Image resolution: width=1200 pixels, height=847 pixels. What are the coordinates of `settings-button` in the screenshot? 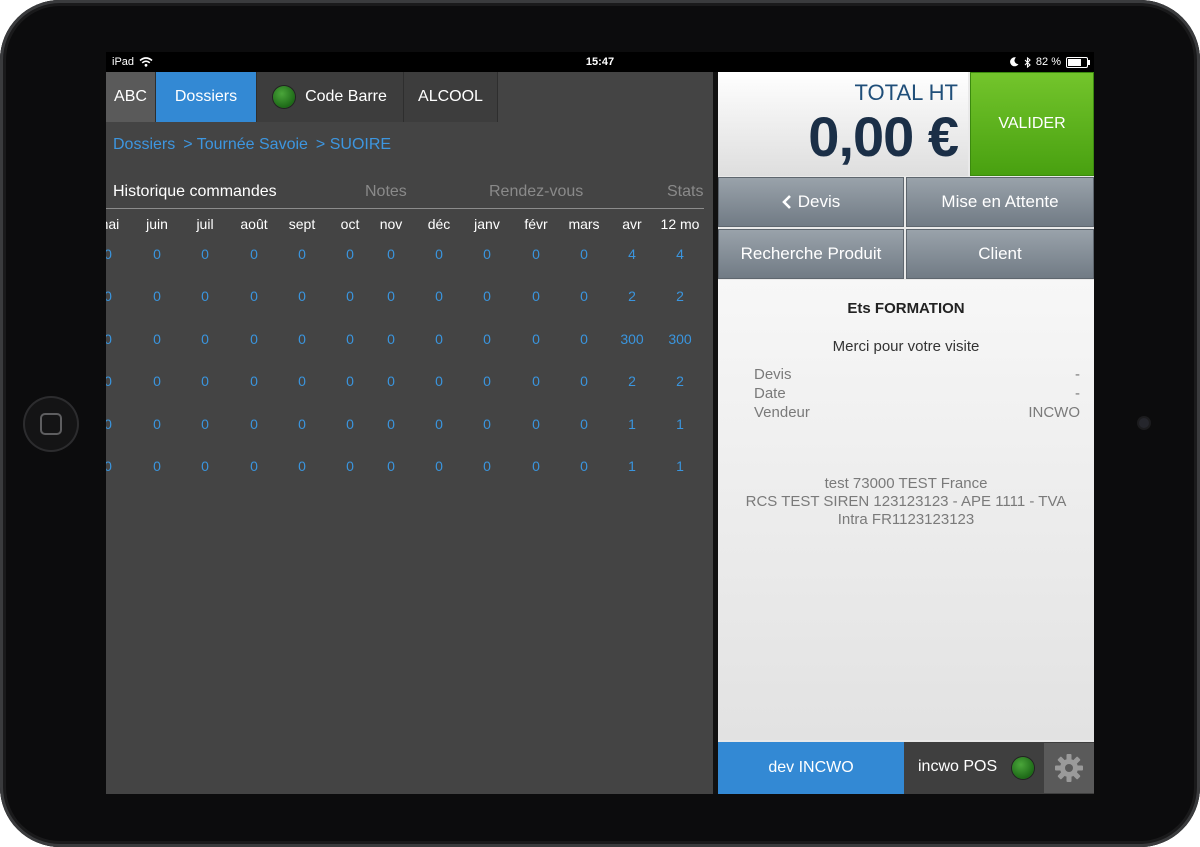 It's located at (1069, 768).